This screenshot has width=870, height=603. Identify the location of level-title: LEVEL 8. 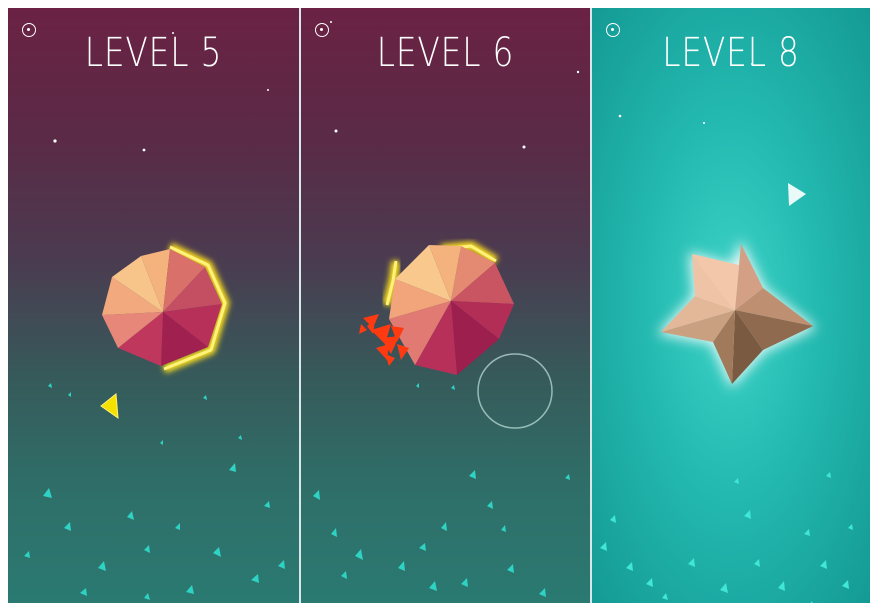
(731, 53).